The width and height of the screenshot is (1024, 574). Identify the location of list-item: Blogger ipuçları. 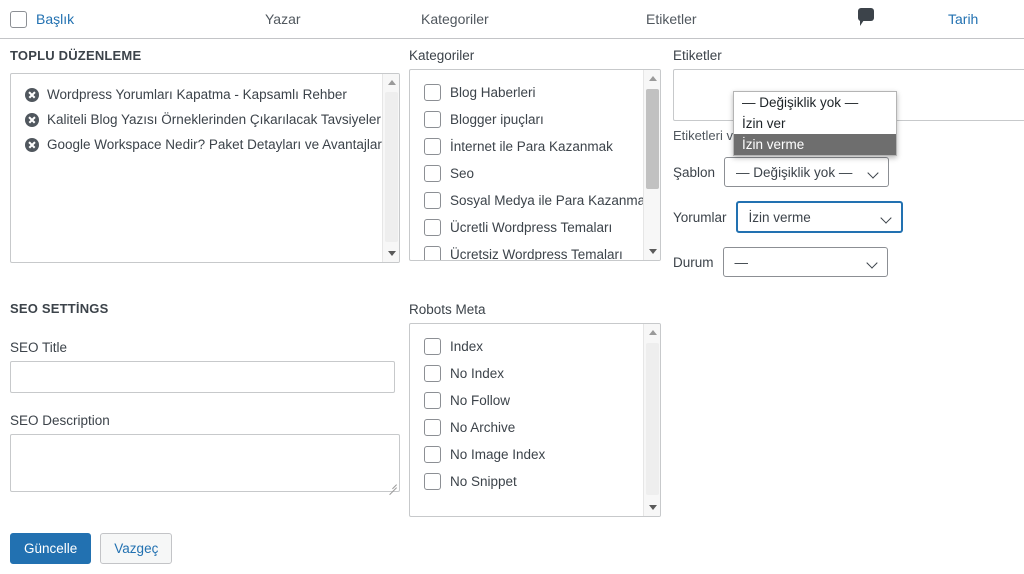
(535, 119).